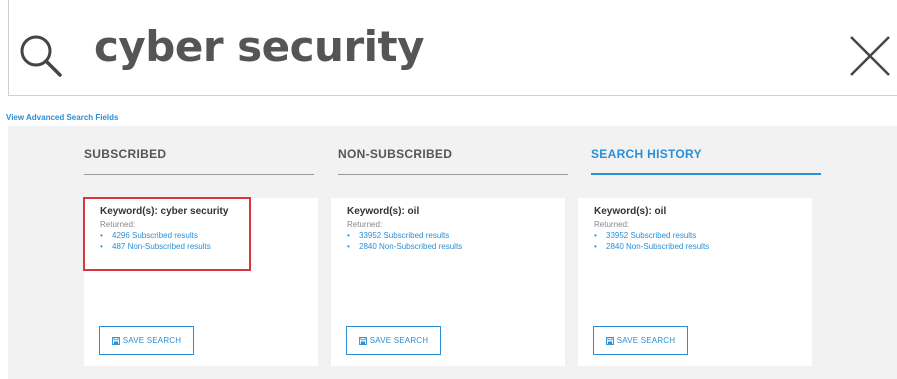 This screenshot has height=379, width=897. Describe the element at coordinates (155, 235) in the screenshot. I see `subscribed-results-link: • 4296 Subscribed results` at that location.